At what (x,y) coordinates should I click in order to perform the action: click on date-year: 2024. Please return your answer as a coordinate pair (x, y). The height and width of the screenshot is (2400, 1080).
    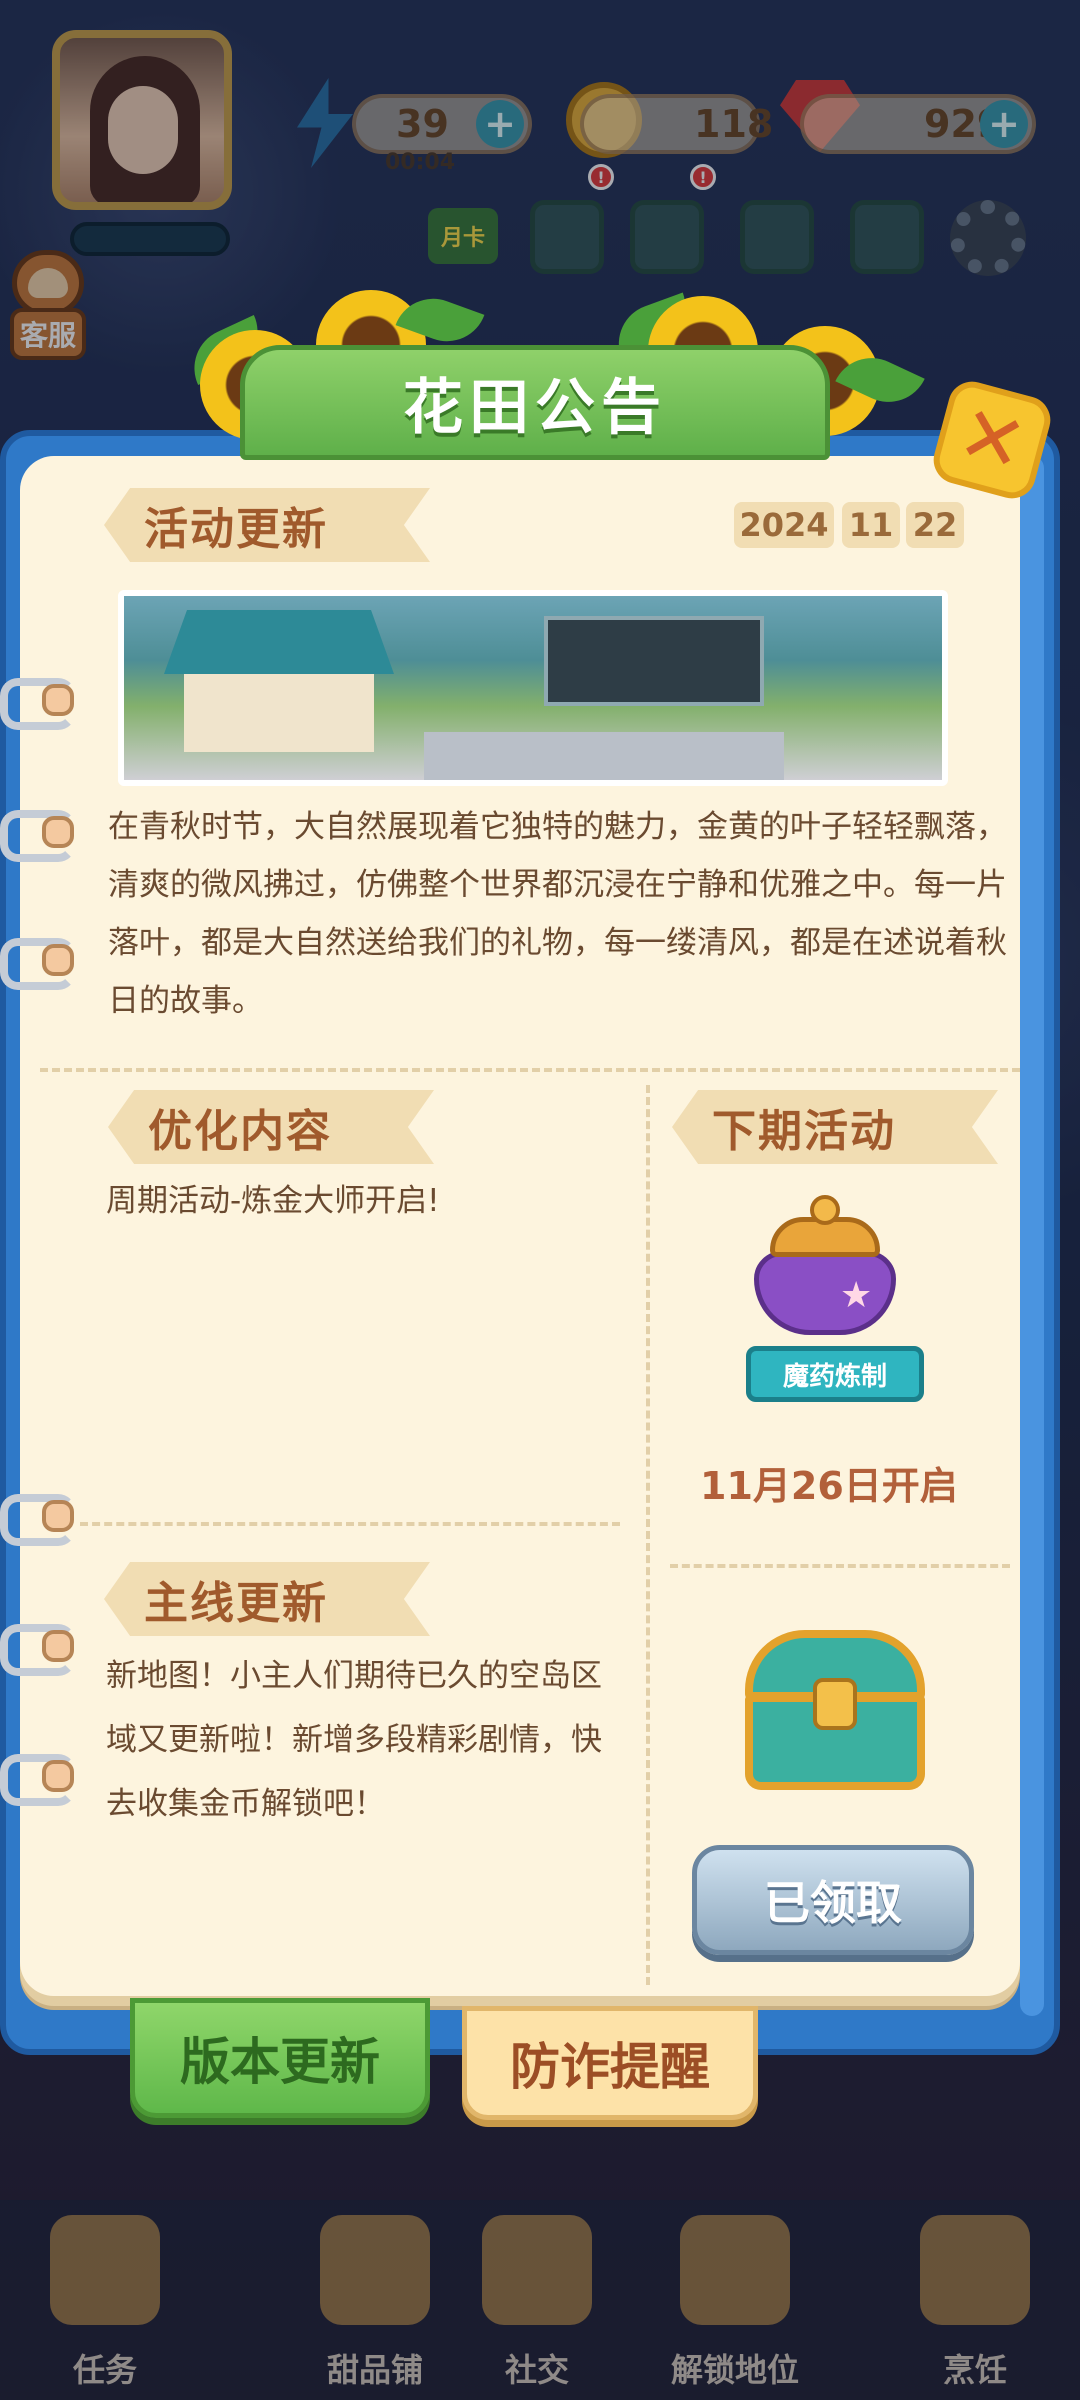
    Looking at the image, I should click on (784, 525).